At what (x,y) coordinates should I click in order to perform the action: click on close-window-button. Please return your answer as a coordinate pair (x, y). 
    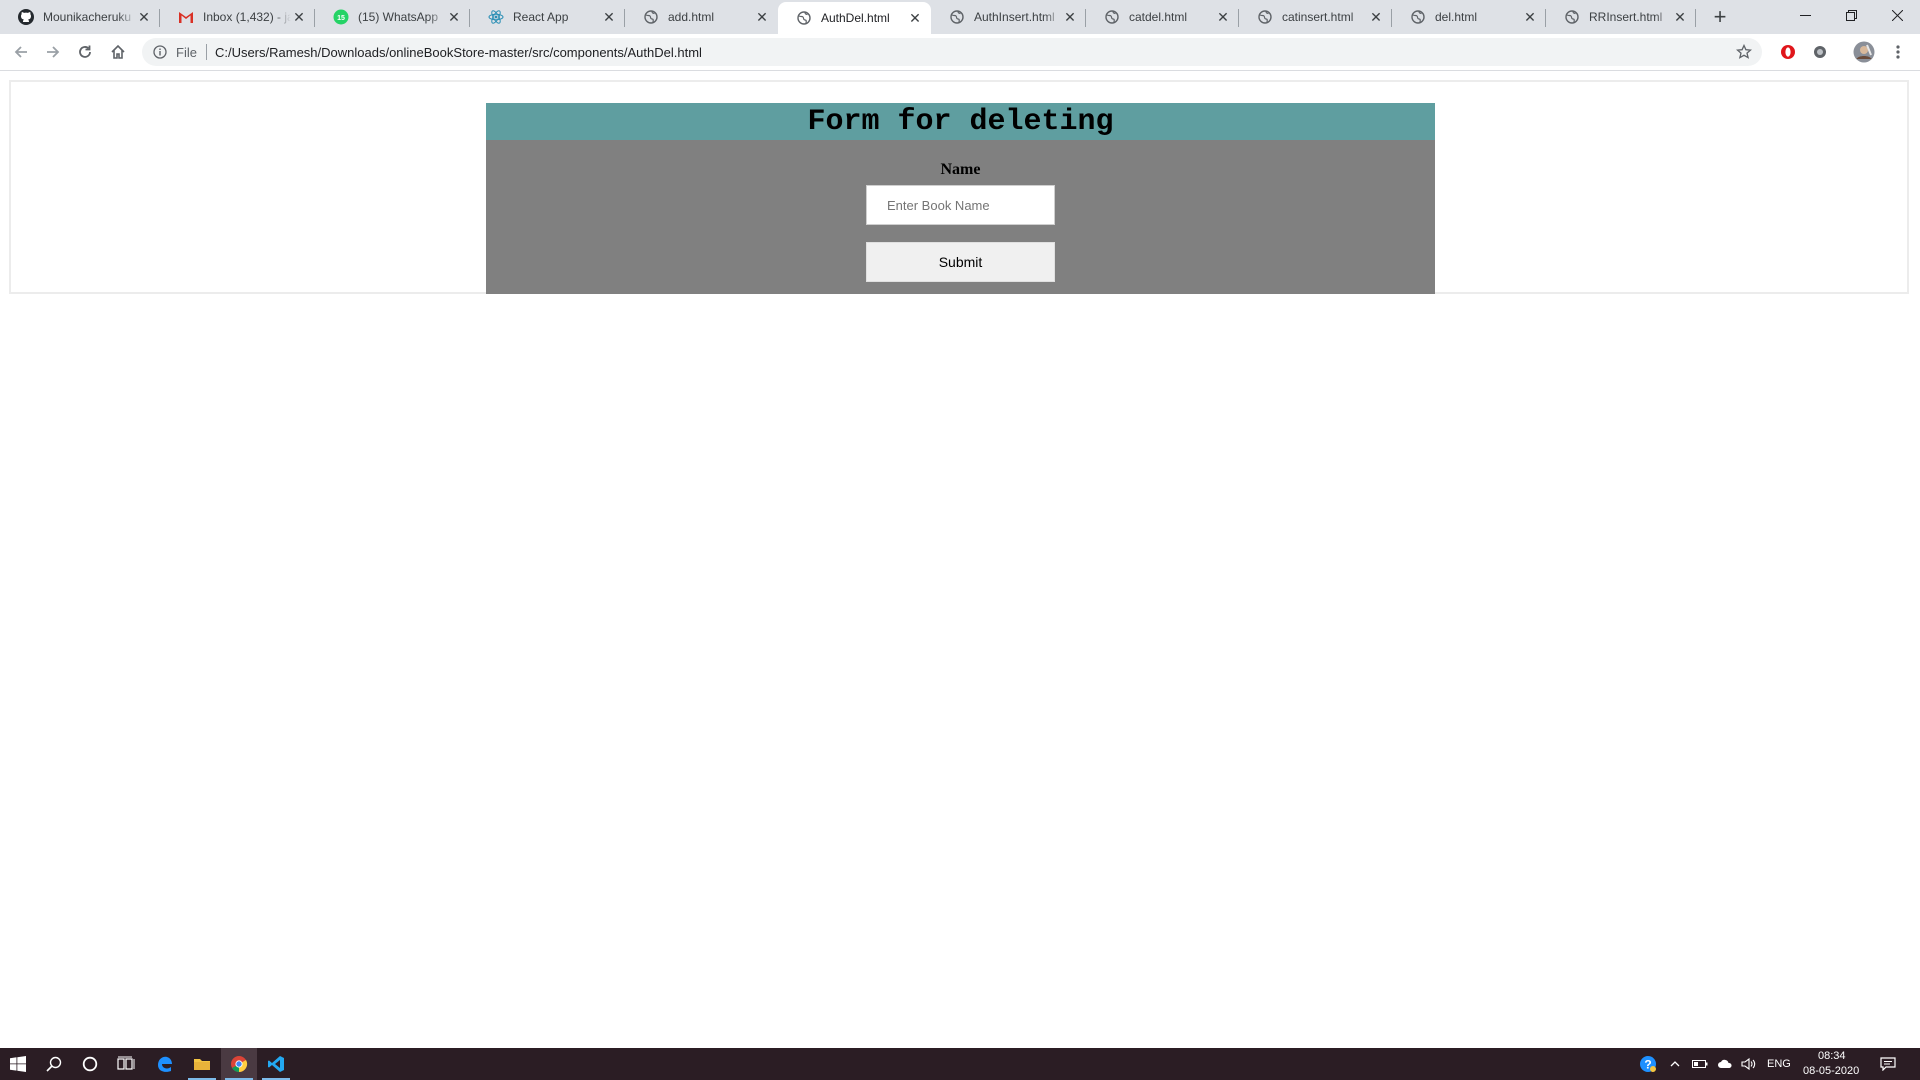
    Looking at the image, I should click on (1897, 15).